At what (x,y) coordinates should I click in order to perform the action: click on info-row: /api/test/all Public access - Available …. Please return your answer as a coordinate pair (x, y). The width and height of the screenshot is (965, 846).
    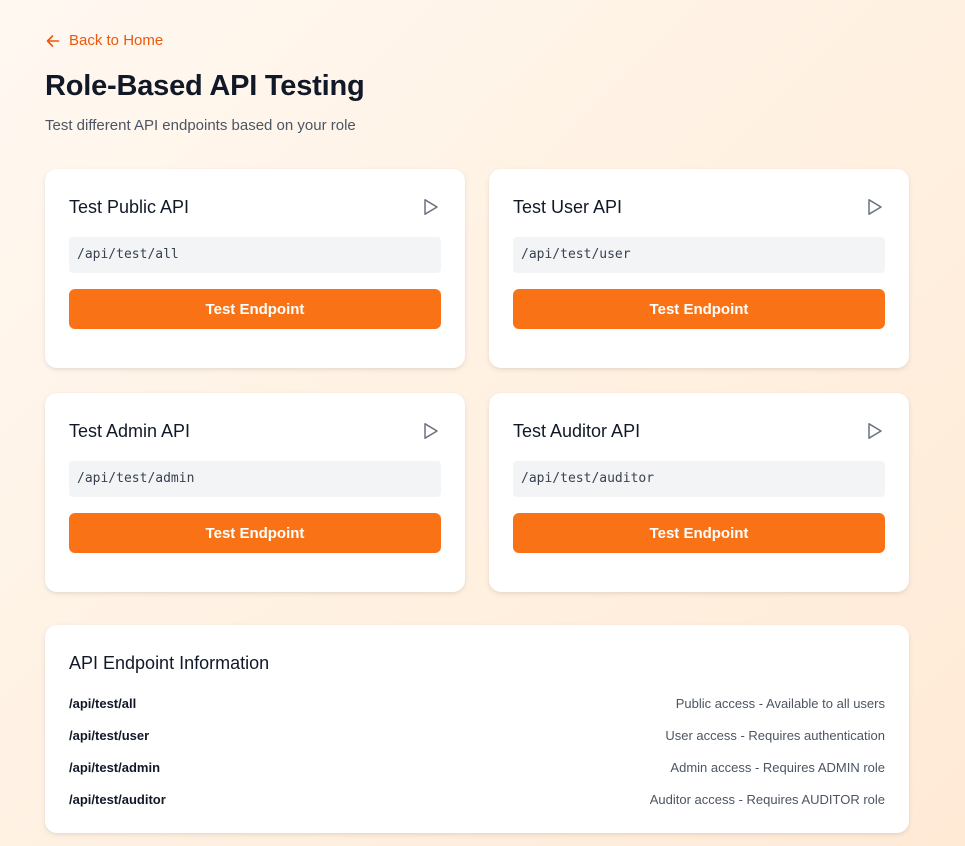
    Looking at the image, I should click on (477, 703).